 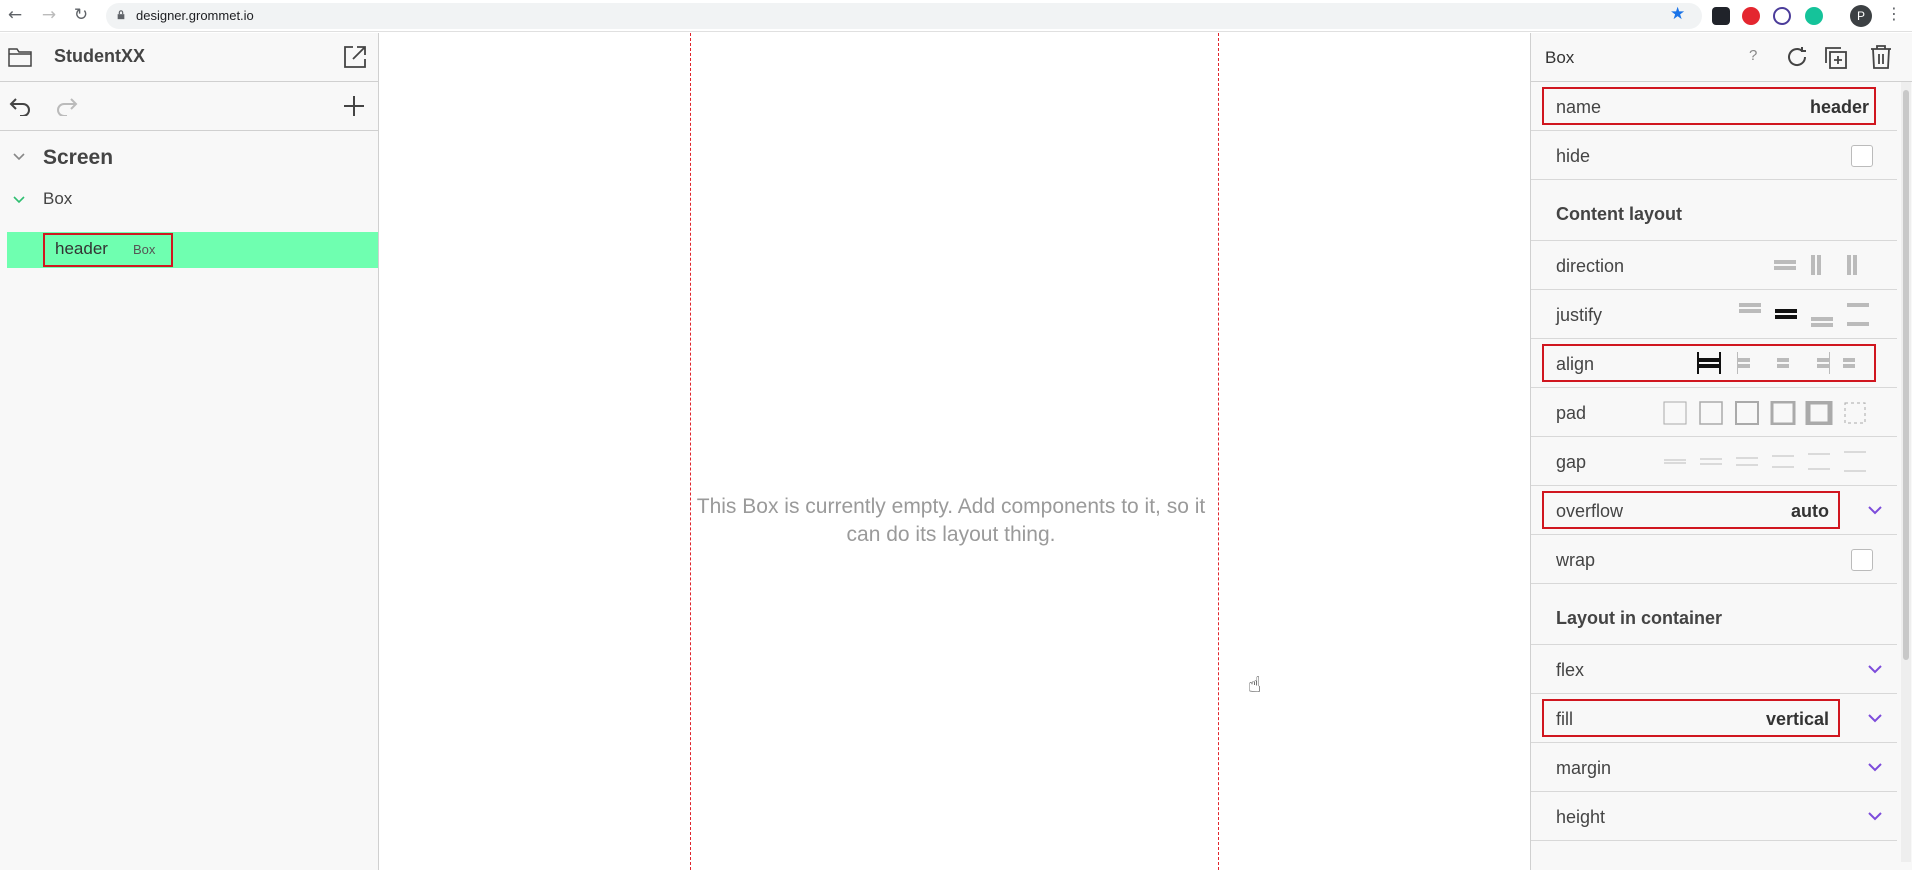 What do you see at coordinates (99, 56) in the screenshot?
I see `project-title: StudentXX` at bounding box center [99, 56].